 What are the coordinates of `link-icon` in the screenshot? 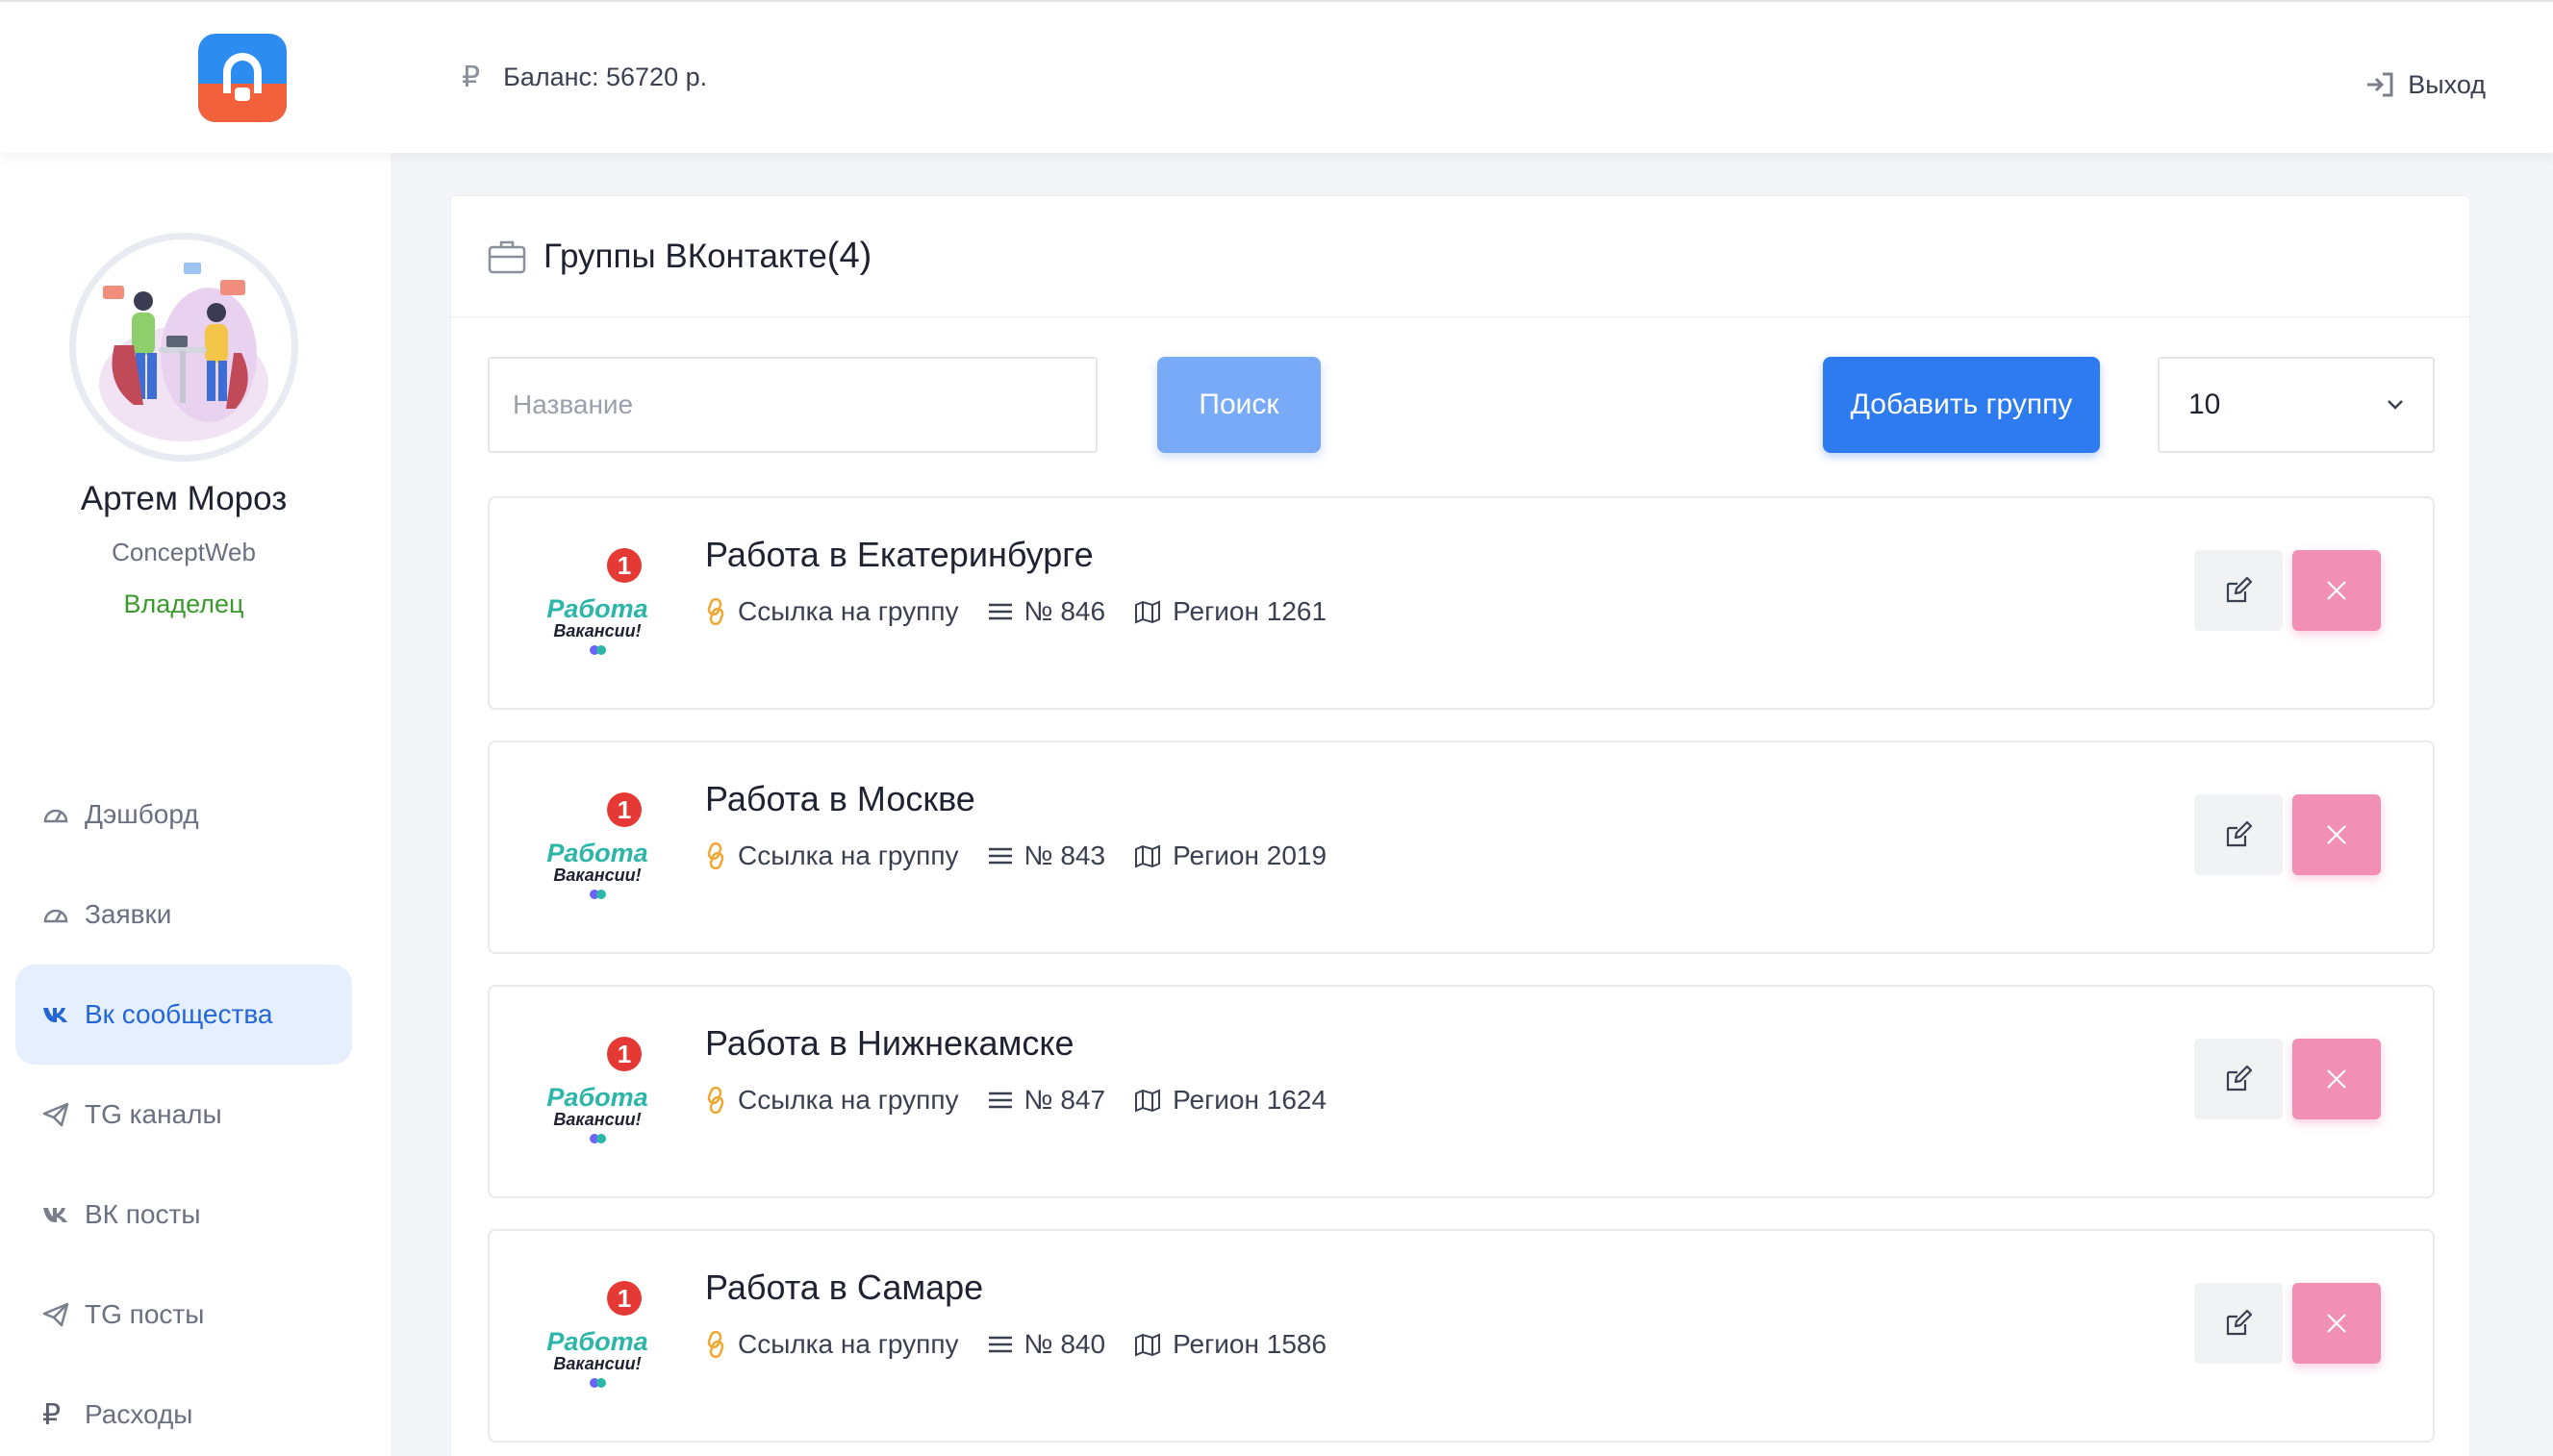 It's located at (715, 856).